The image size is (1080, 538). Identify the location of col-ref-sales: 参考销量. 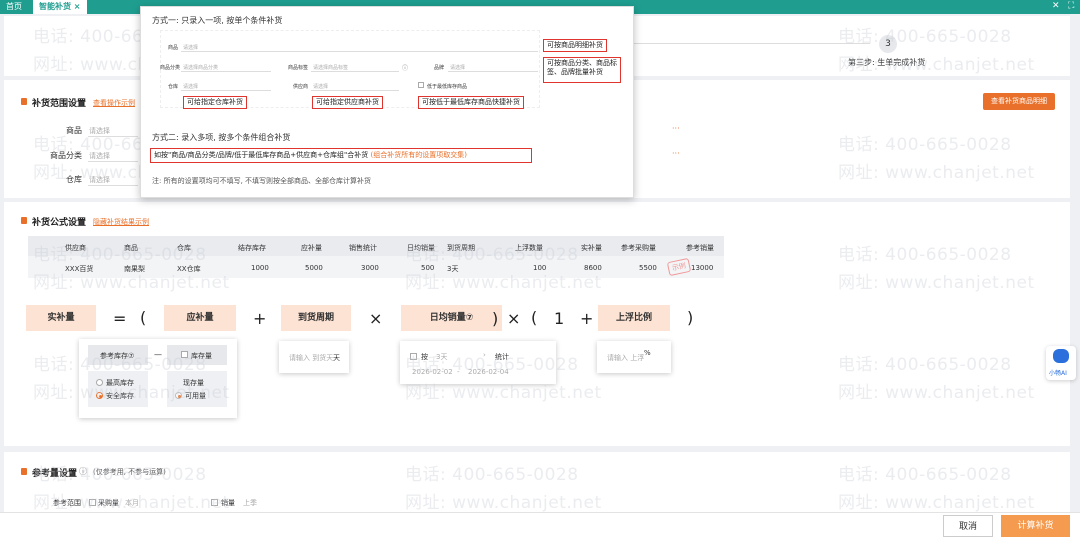
(700, 248).